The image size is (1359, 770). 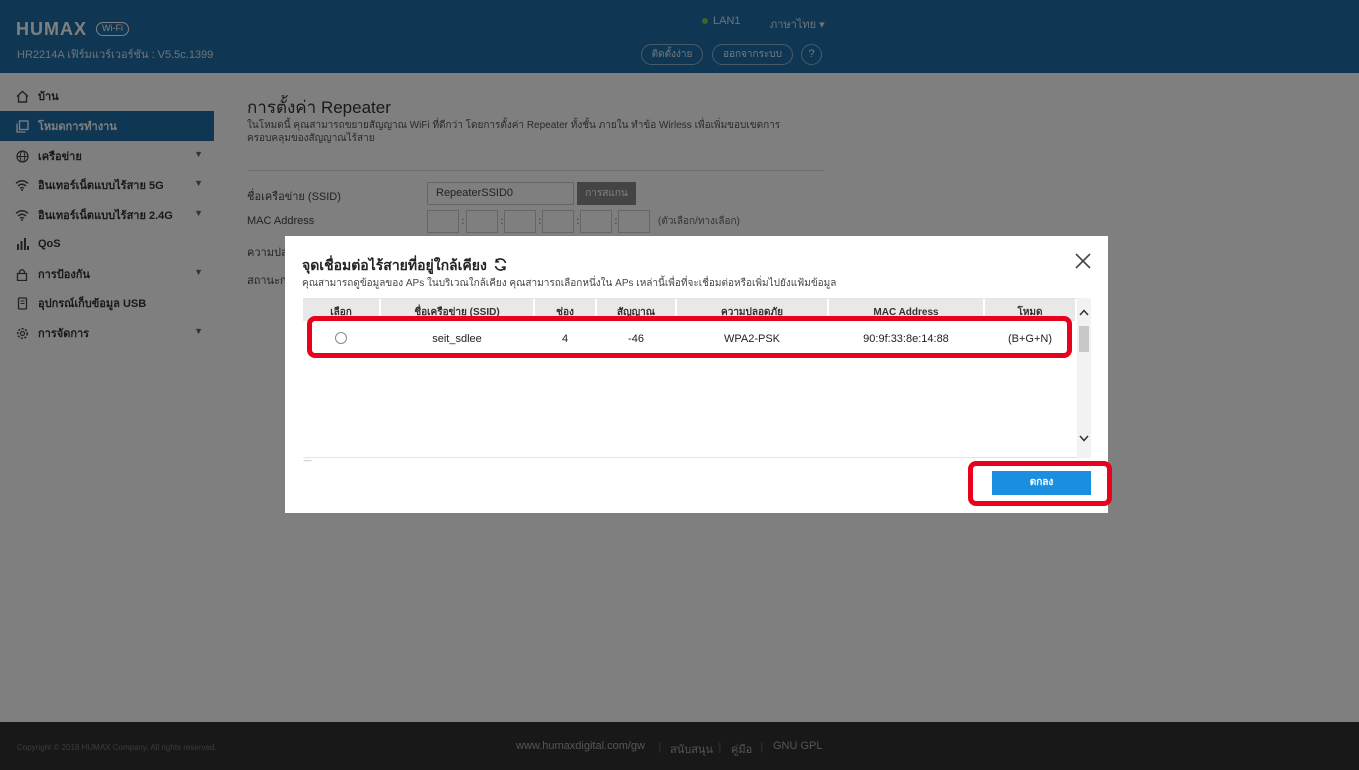 I want to click on column-header-select: เลือก, so click(x=341, y=312).